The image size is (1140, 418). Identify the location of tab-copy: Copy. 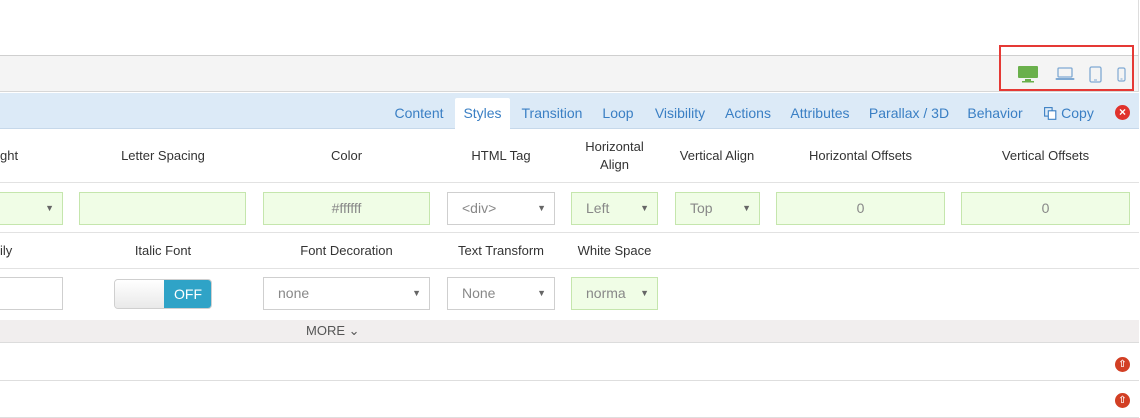
(1069, 113).